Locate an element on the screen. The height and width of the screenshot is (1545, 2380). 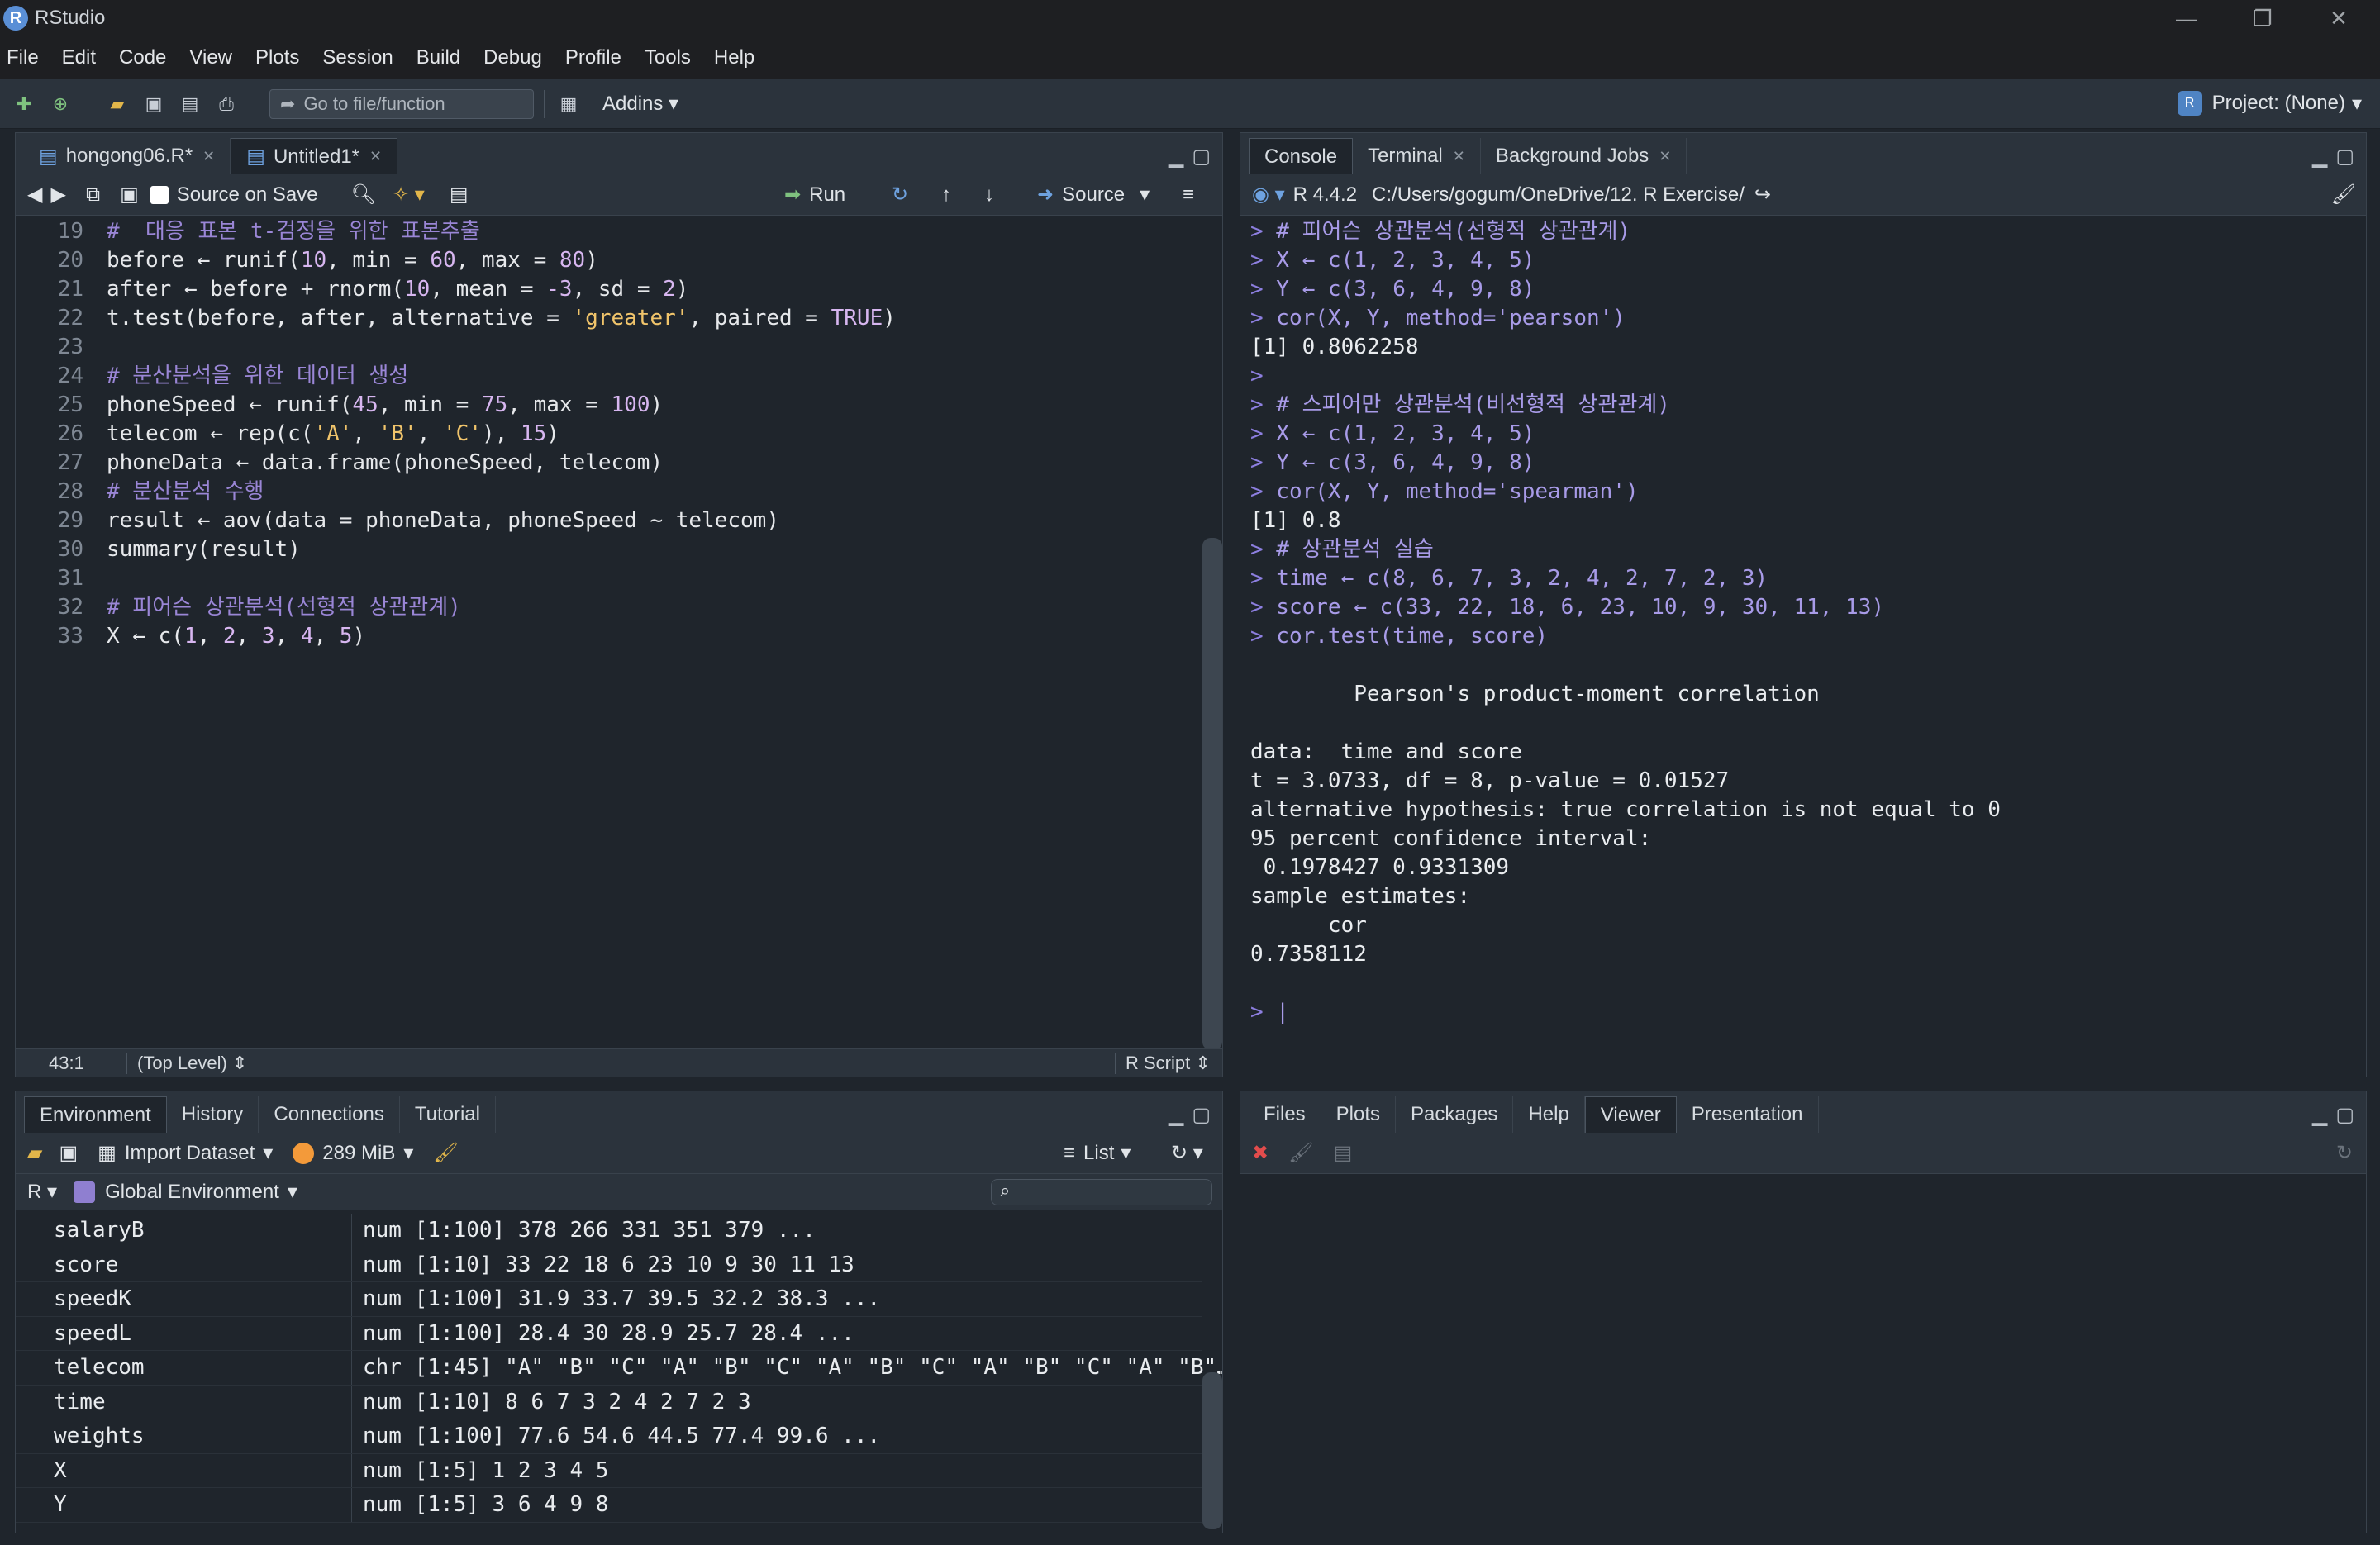
menu-session: Session is located at coordinates (357, 57).